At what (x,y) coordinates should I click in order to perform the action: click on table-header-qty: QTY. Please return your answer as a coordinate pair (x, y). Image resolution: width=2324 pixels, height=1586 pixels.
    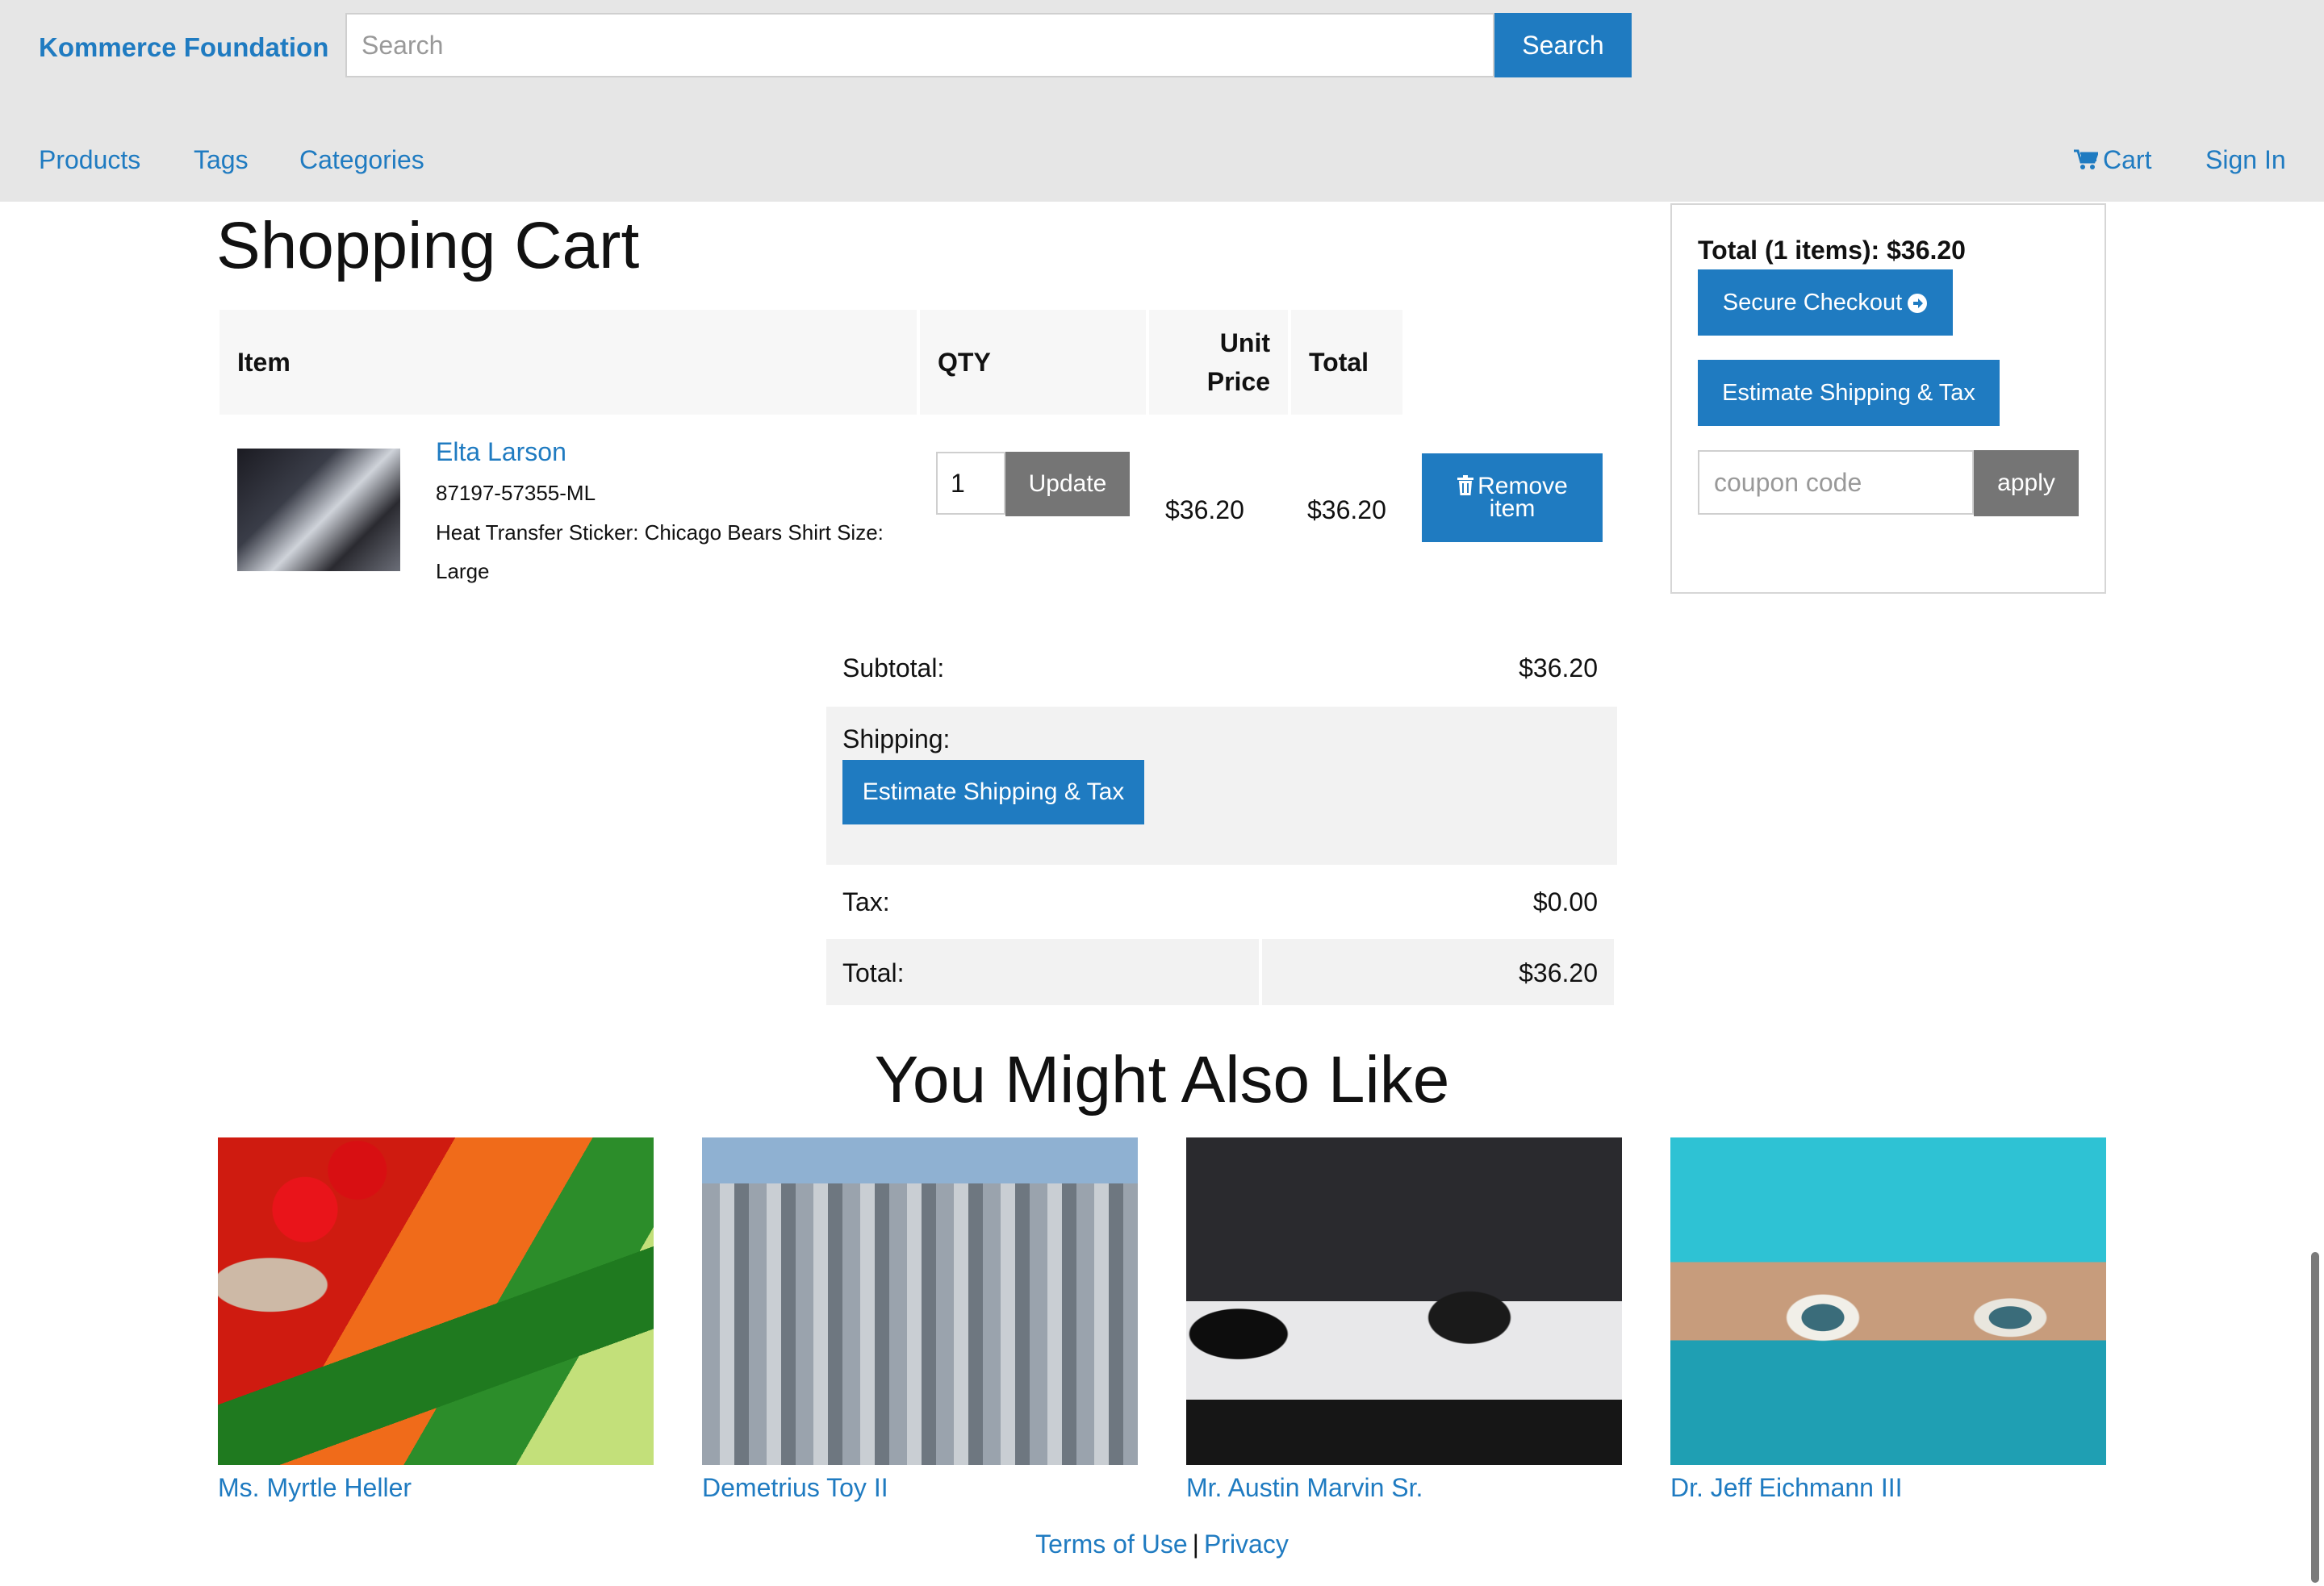
    Looking at the image, I should click on (1033, 362).